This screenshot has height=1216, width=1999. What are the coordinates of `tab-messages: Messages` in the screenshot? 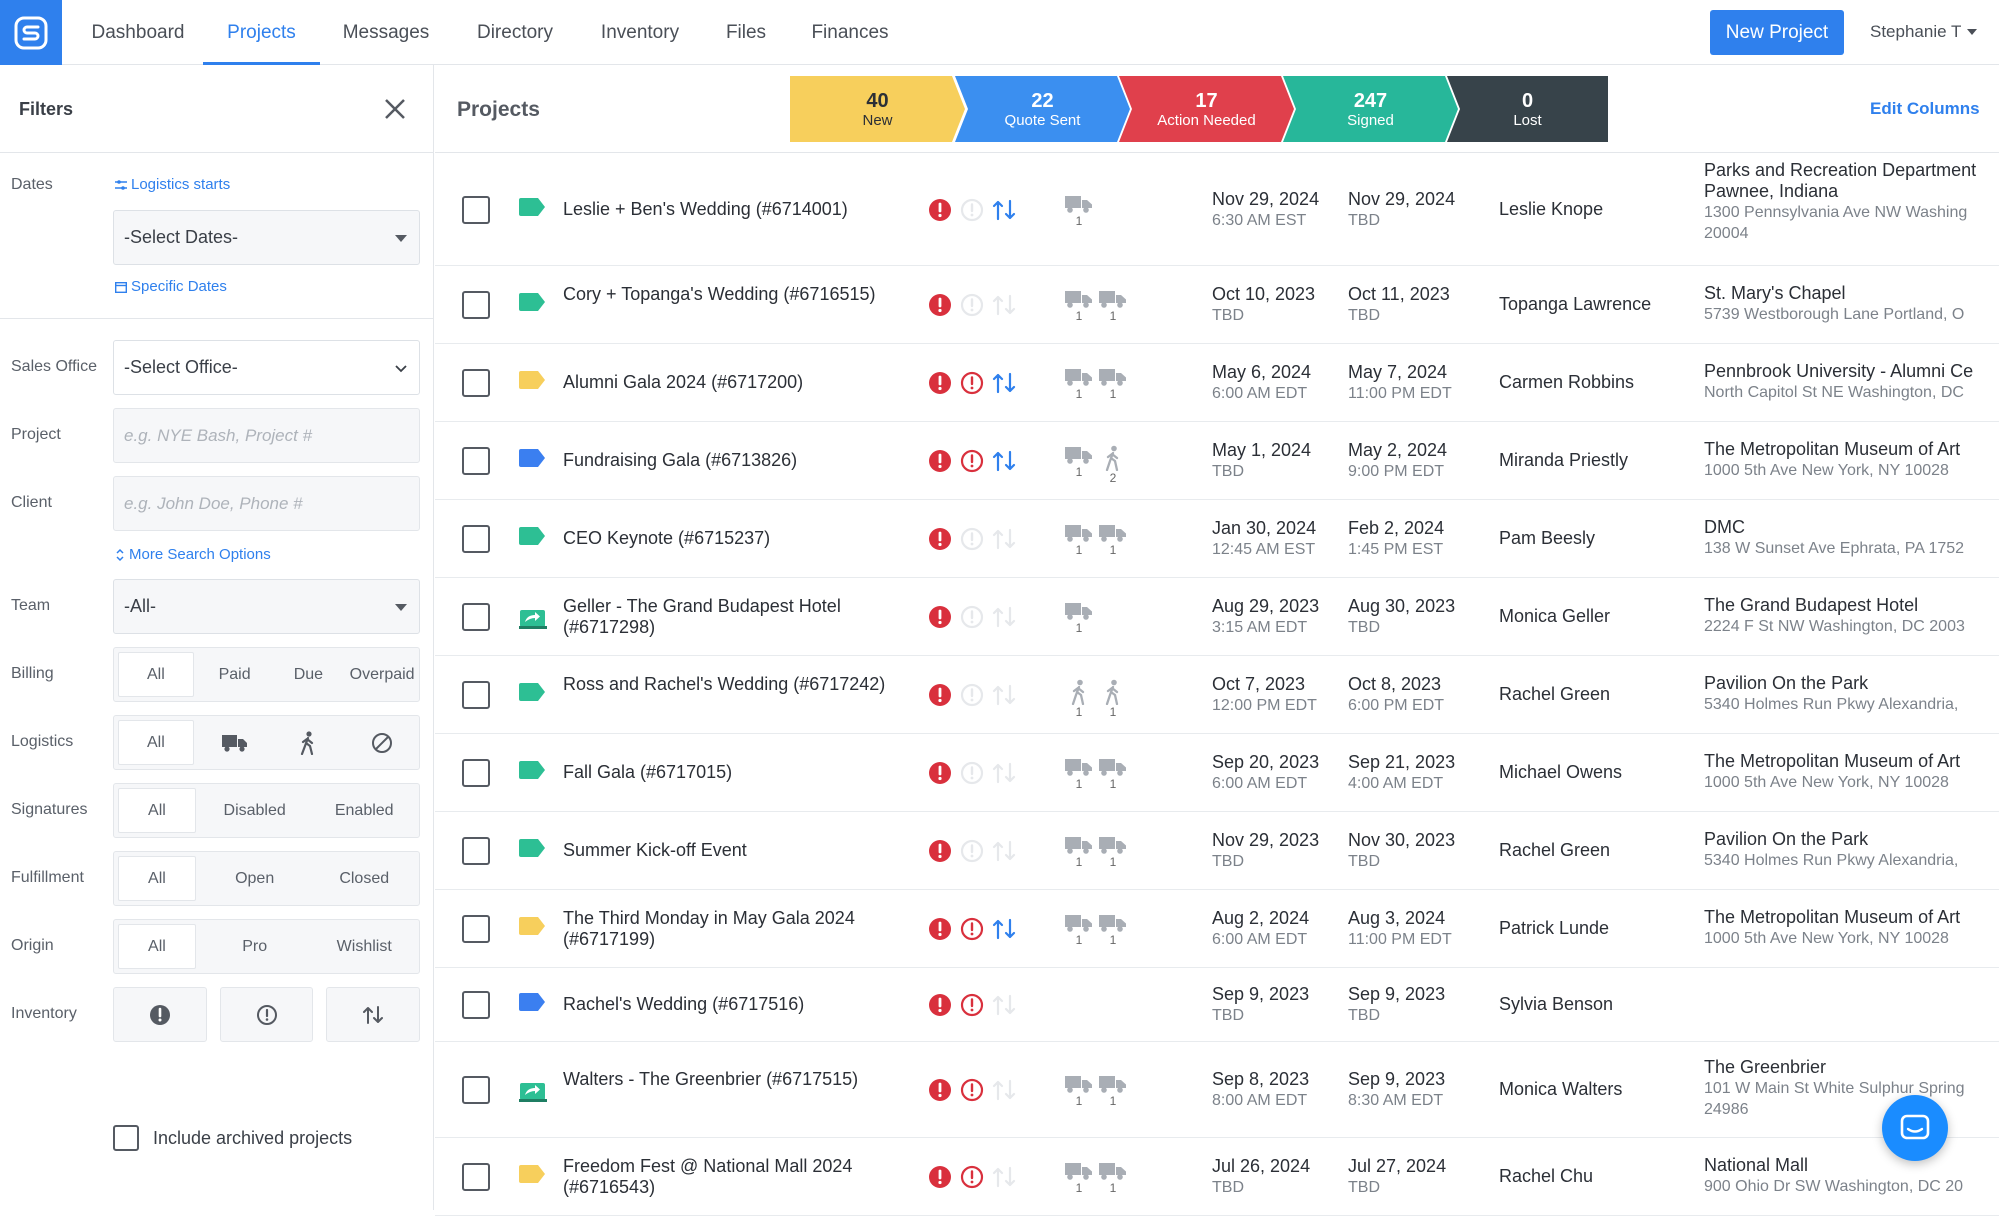 It's located at (386, 32).